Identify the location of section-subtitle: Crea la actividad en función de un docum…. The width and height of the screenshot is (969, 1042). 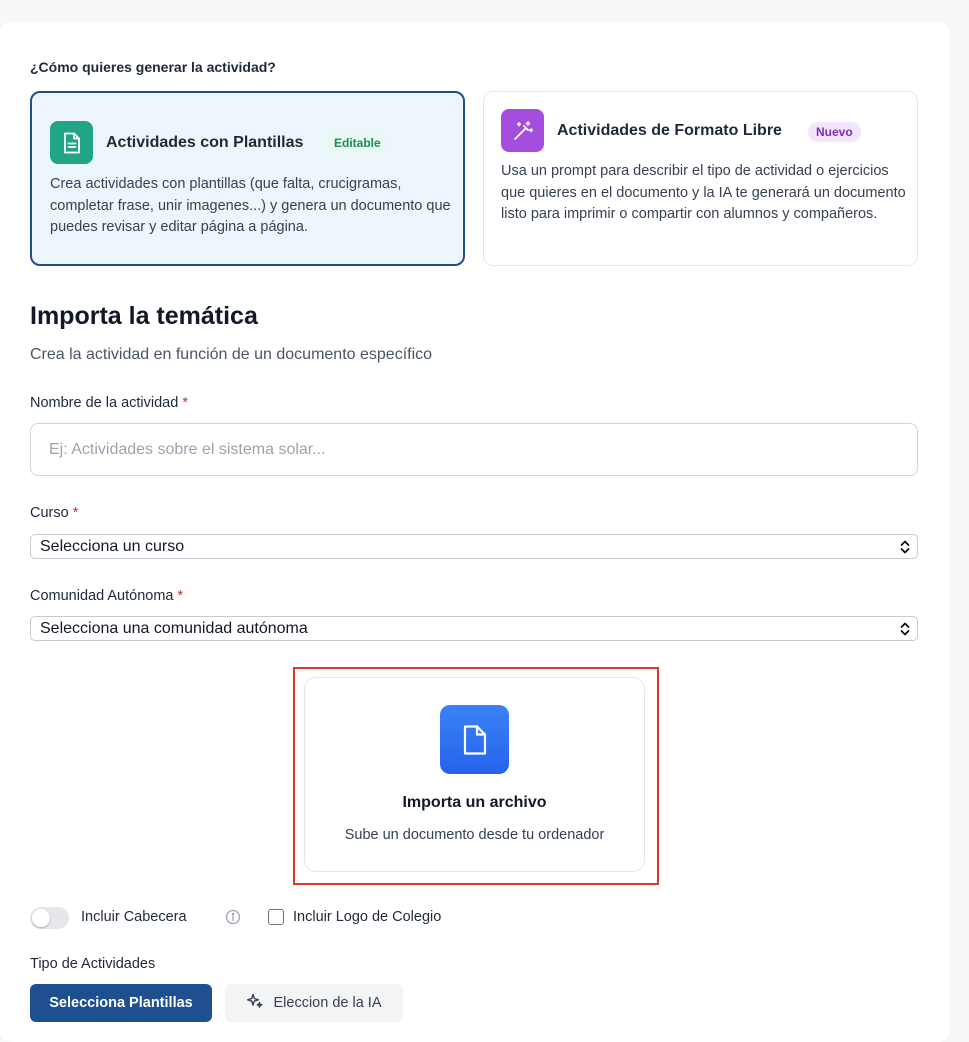
(231, 354).